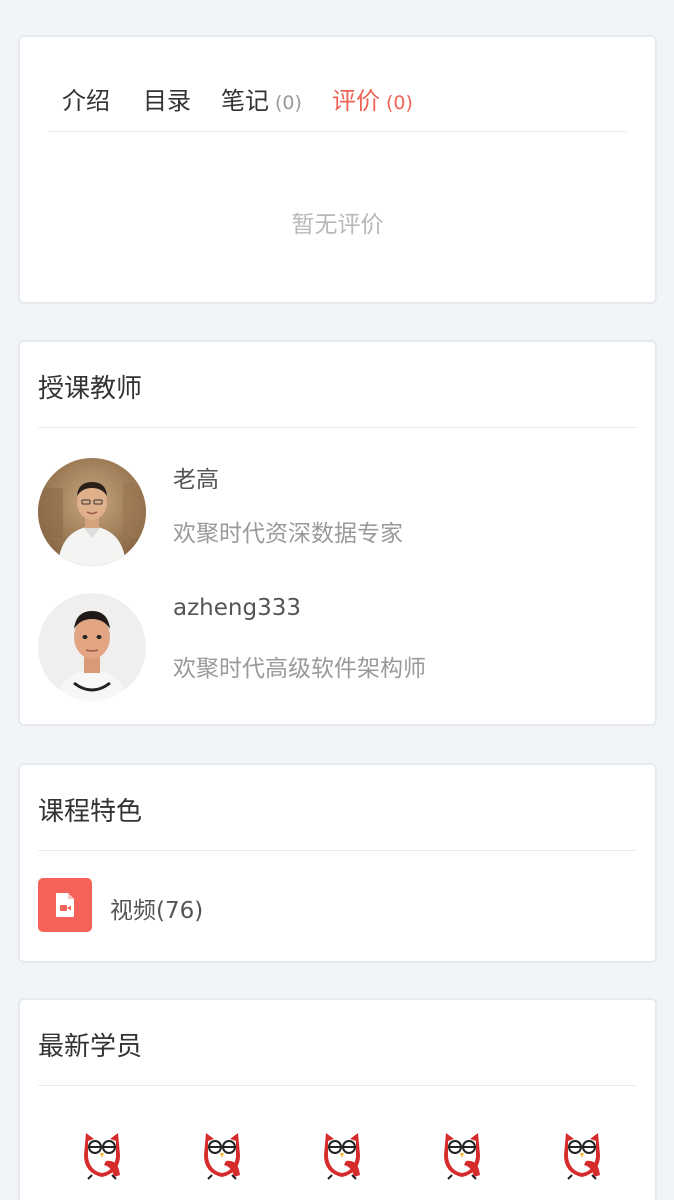 The width and height of the screenshot is (674, 1200). I want to click on tab-intro: 介绍, so click(86, 98).